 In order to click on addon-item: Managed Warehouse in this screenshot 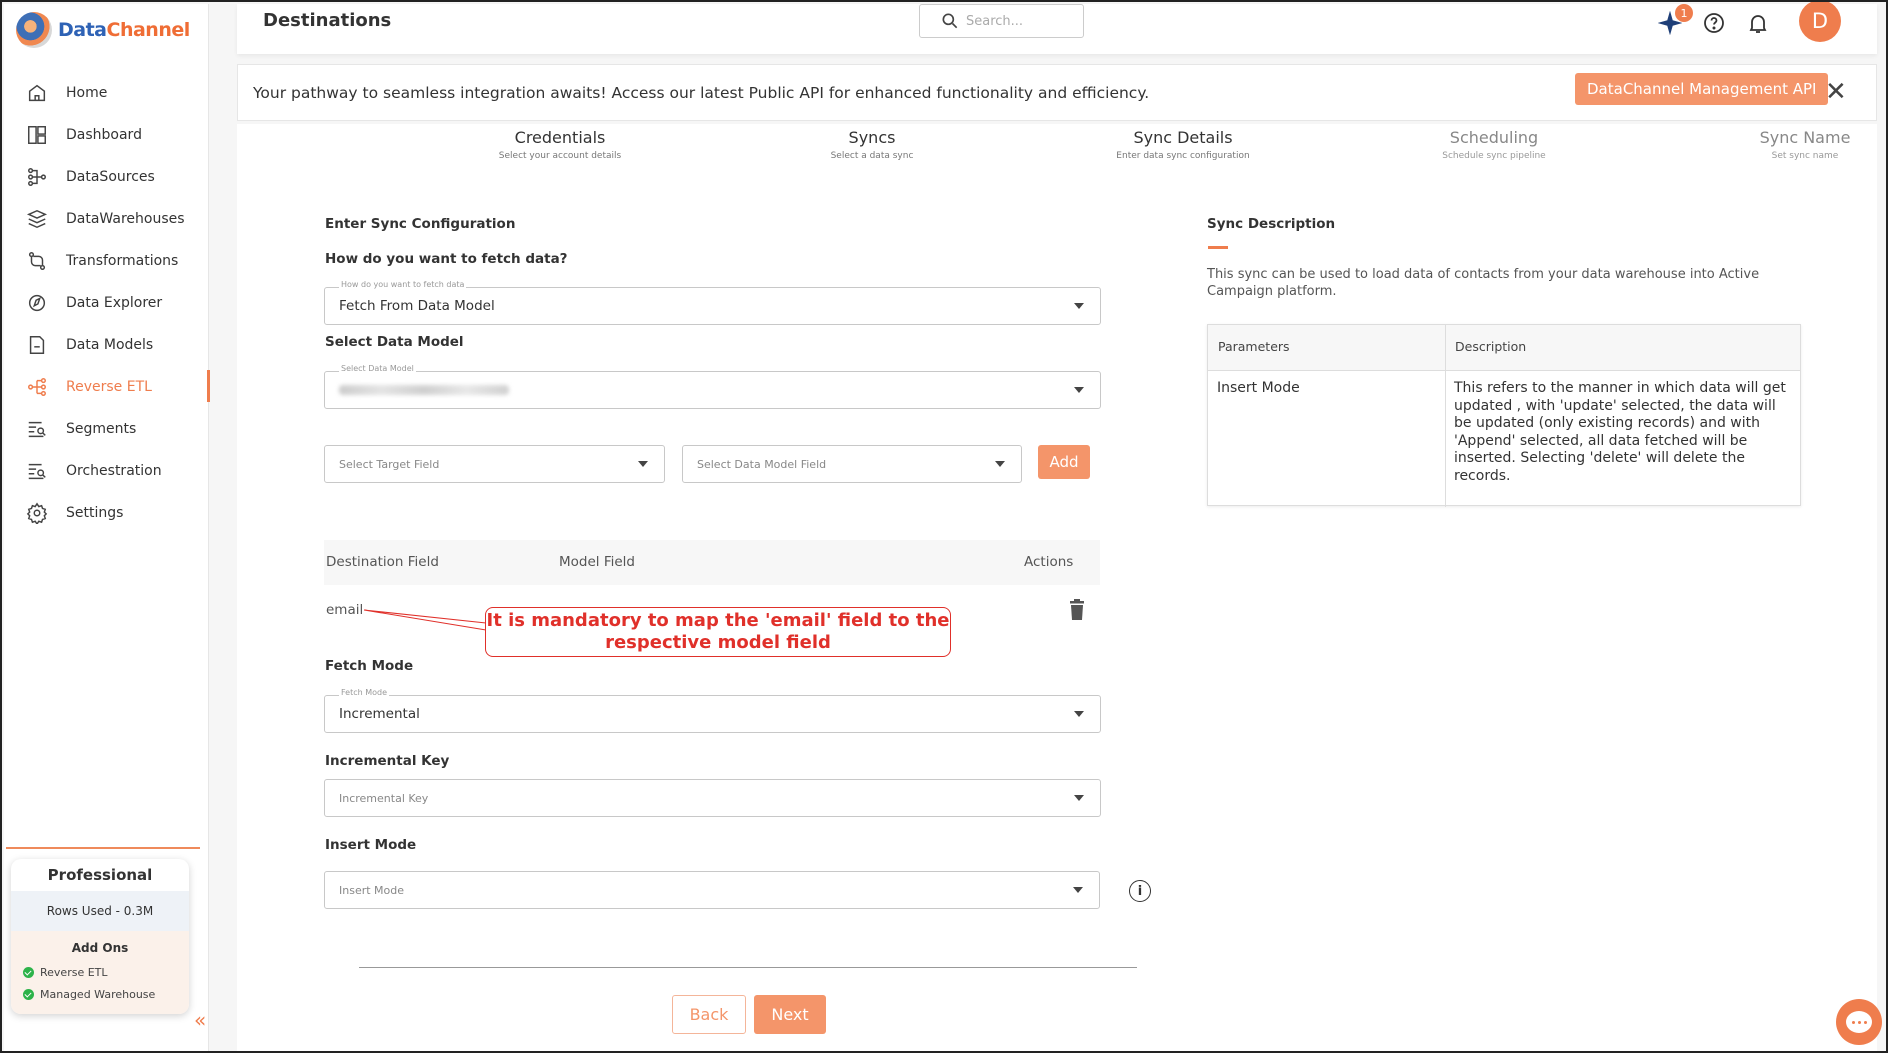, I will do `click(100, 994)`.